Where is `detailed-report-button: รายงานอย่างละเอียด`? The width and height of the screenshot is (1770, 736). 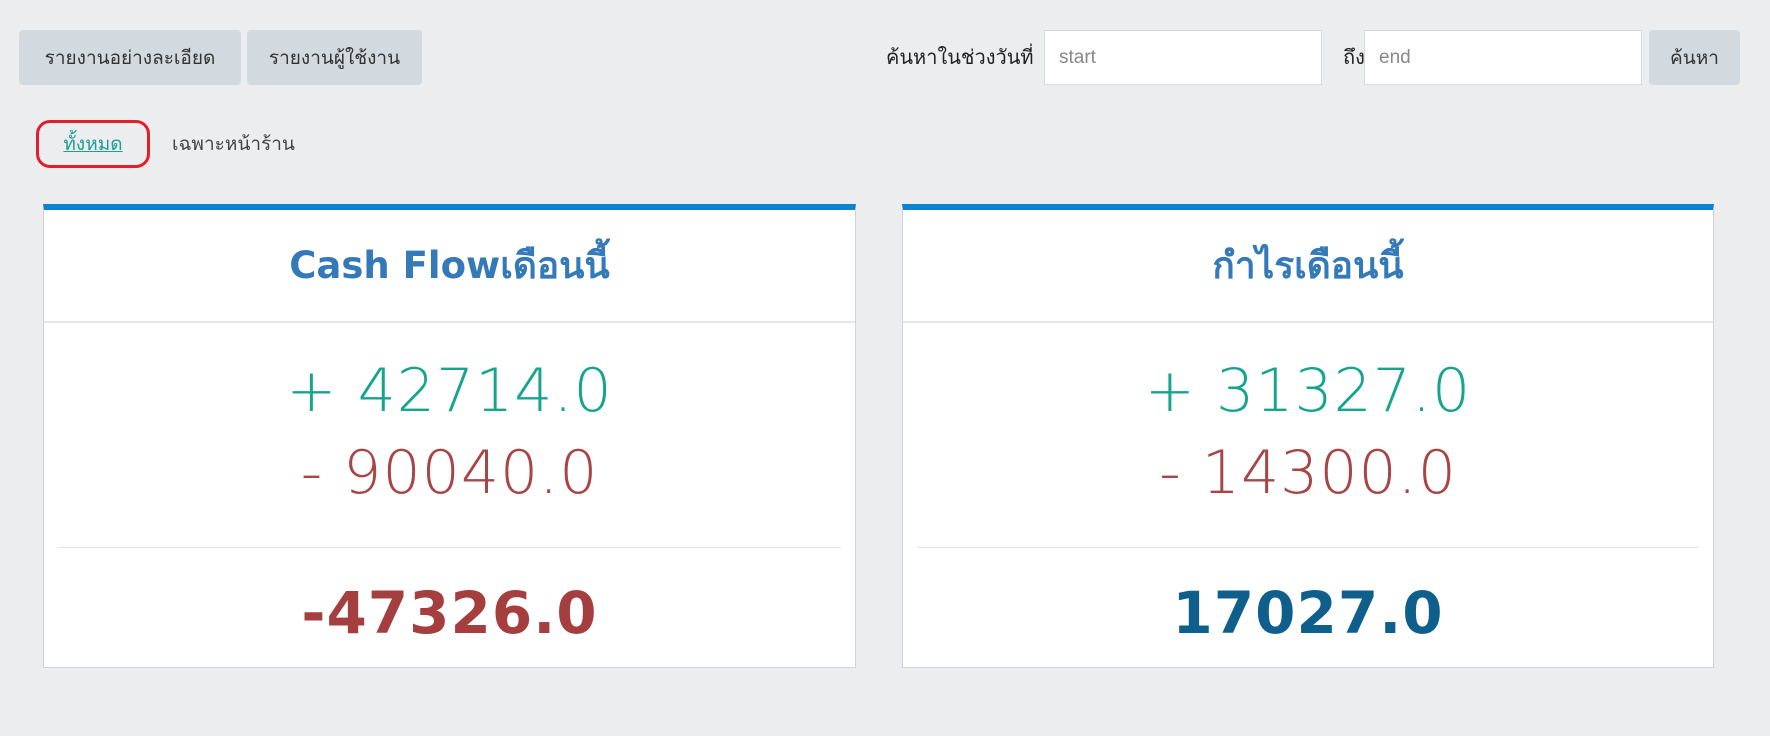 detailed-report-button: รายงานอย่างละเอียด is located at coordinates (130, 57).